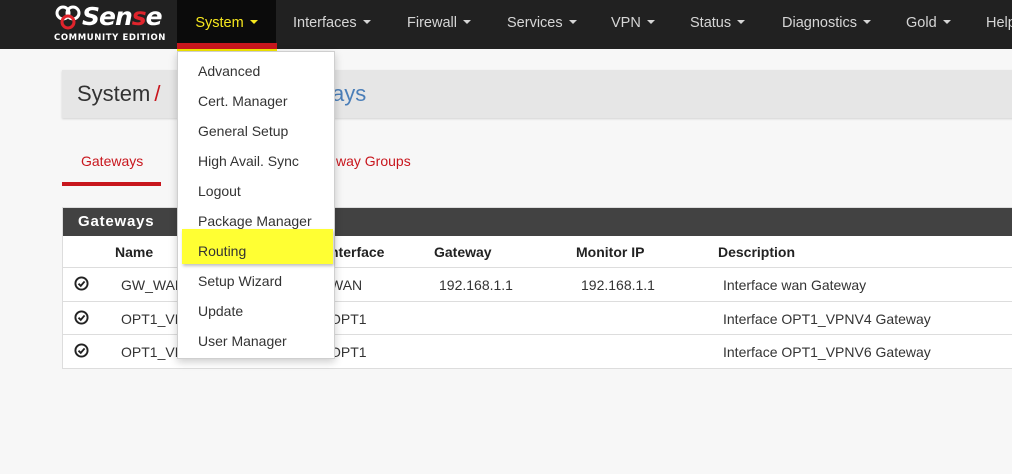 The width and height of the screenshot is (1012, 474). Describe the element at coordinates (220, 311) in the screenshot. I see `menu-item-update: Update` at that location.